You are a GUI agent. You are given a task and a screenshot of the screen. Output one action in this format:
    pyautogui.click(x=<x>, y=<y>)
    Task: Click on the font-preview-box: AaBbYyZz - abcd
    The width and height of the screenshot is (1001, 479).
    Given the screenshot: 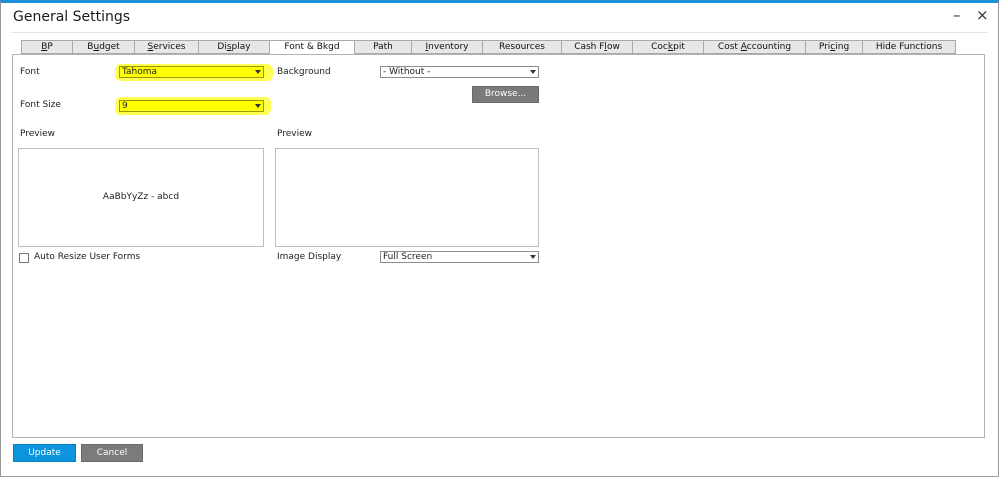 What is the action you would take?
    pyautogui.click(x=141, y=197)
    